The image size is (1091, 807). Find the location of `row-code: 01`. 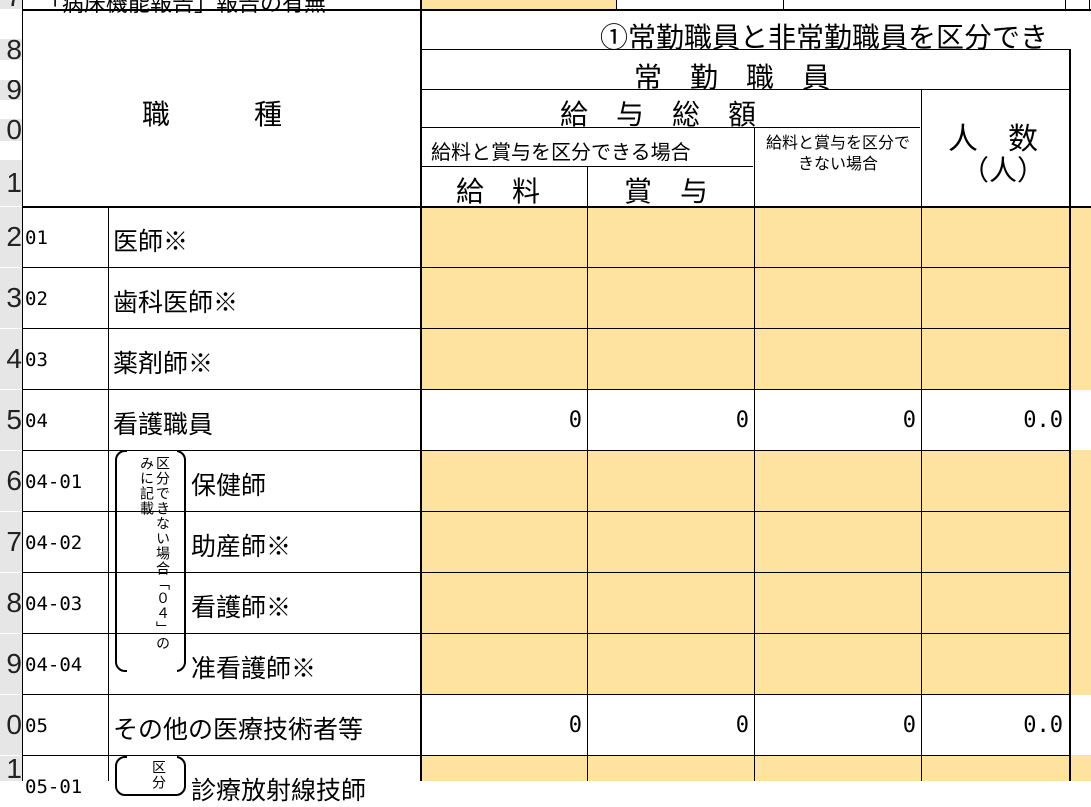

row-code: 01 is located at coordinates (36, 238).